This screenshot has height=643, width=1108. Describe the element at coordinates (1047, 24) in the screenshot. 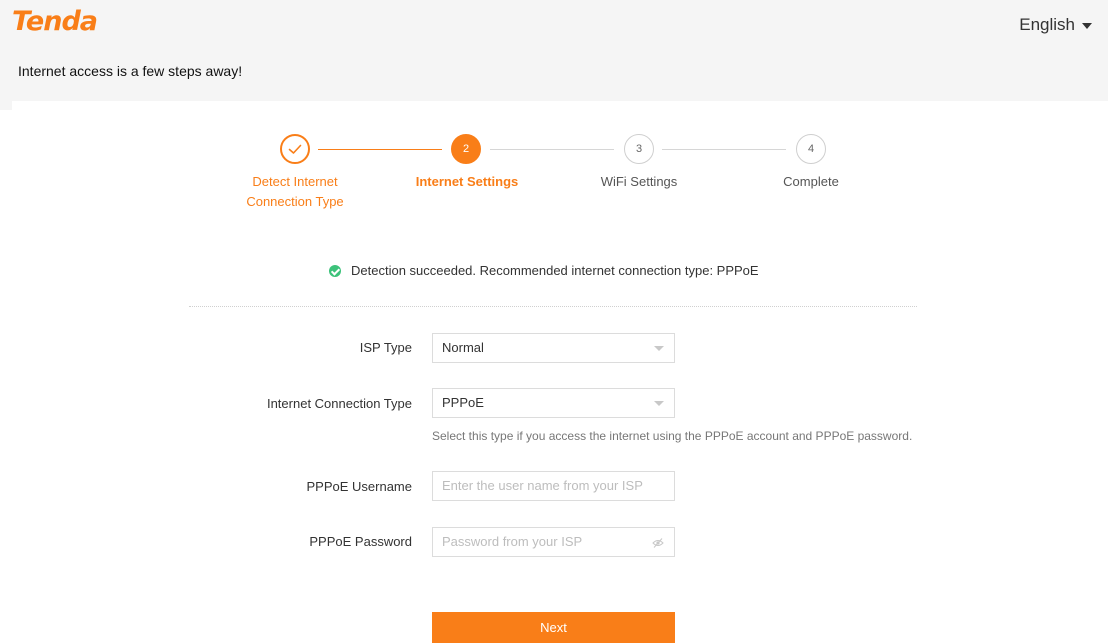

I see `language-label: English` at that location.